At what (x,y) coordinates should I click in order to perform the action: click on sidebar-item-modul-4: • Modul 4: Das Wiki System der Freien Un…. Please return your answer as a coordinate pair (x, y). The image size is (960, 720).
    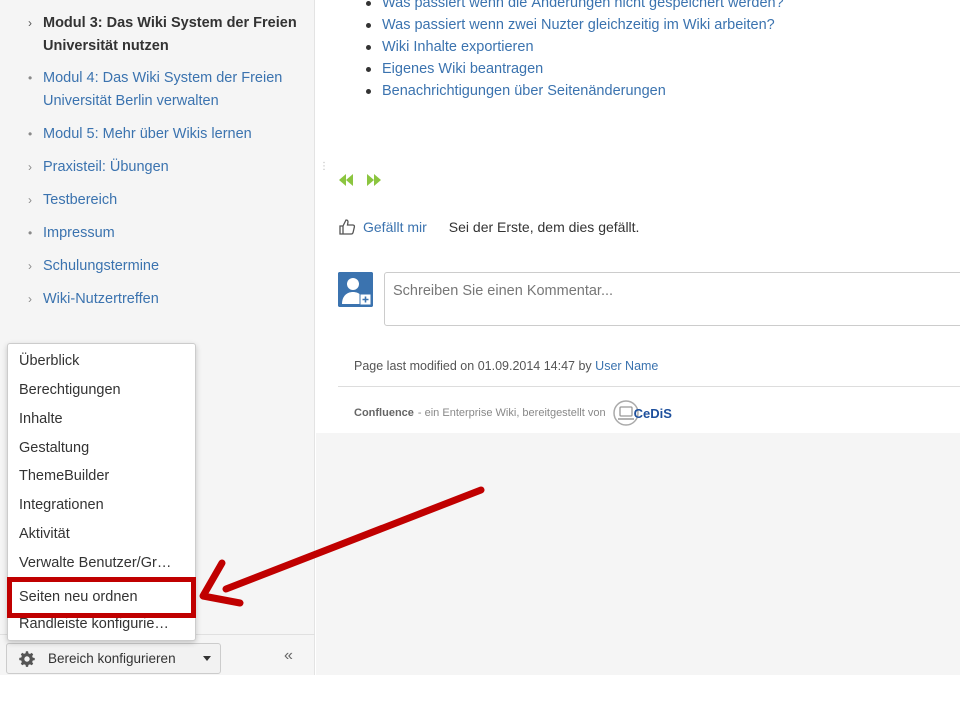
    Looking at the image, I should click on (163, 89).